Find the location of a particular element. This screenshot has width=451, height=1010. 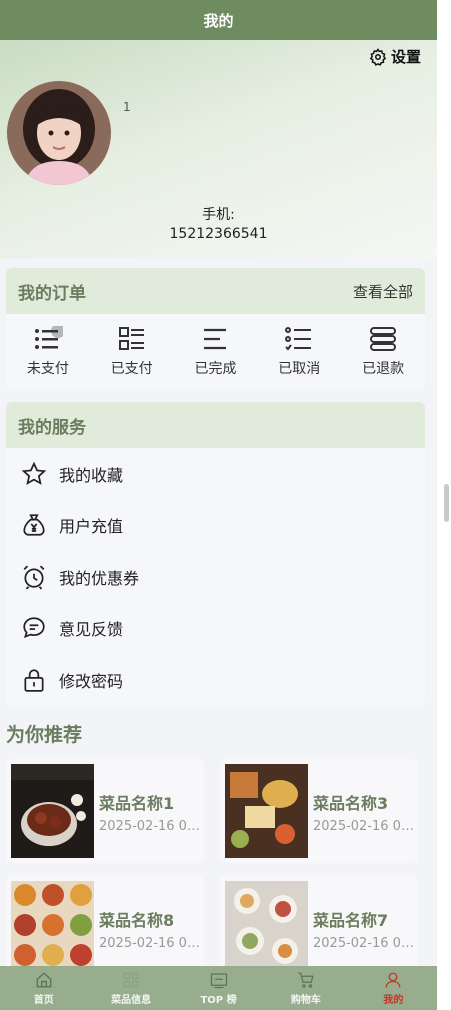

tab-cart: 购物车 is located at coordinates (305, 988).